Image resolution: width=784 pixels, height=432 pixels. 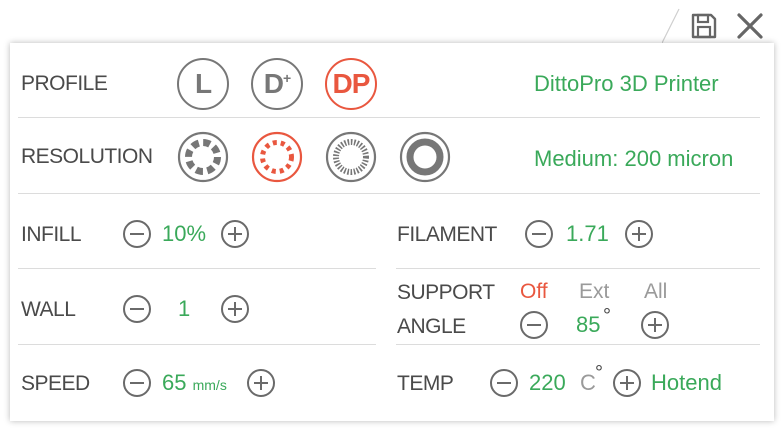 I want to click on wall-decrease-button, so click(x=137, y=309).